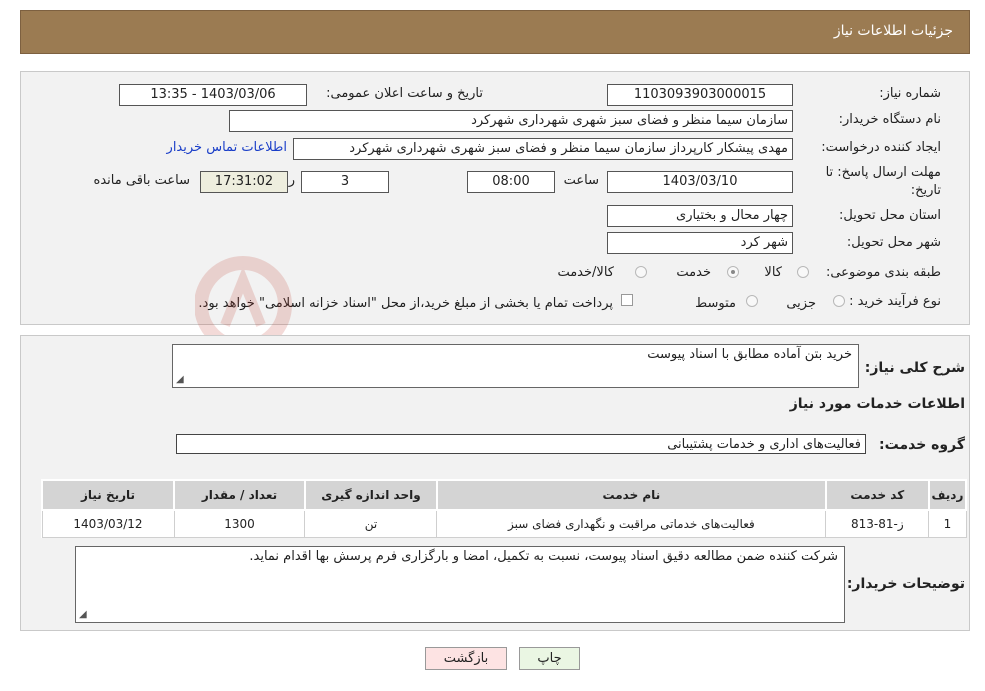 Image resolution: width=985 pixels, height=691 pixels. What do you see at coordinates (239, 495) in the screenshot?
I see `col-qty-header: تعداد / مقدار` at bounding box center [239, 495].